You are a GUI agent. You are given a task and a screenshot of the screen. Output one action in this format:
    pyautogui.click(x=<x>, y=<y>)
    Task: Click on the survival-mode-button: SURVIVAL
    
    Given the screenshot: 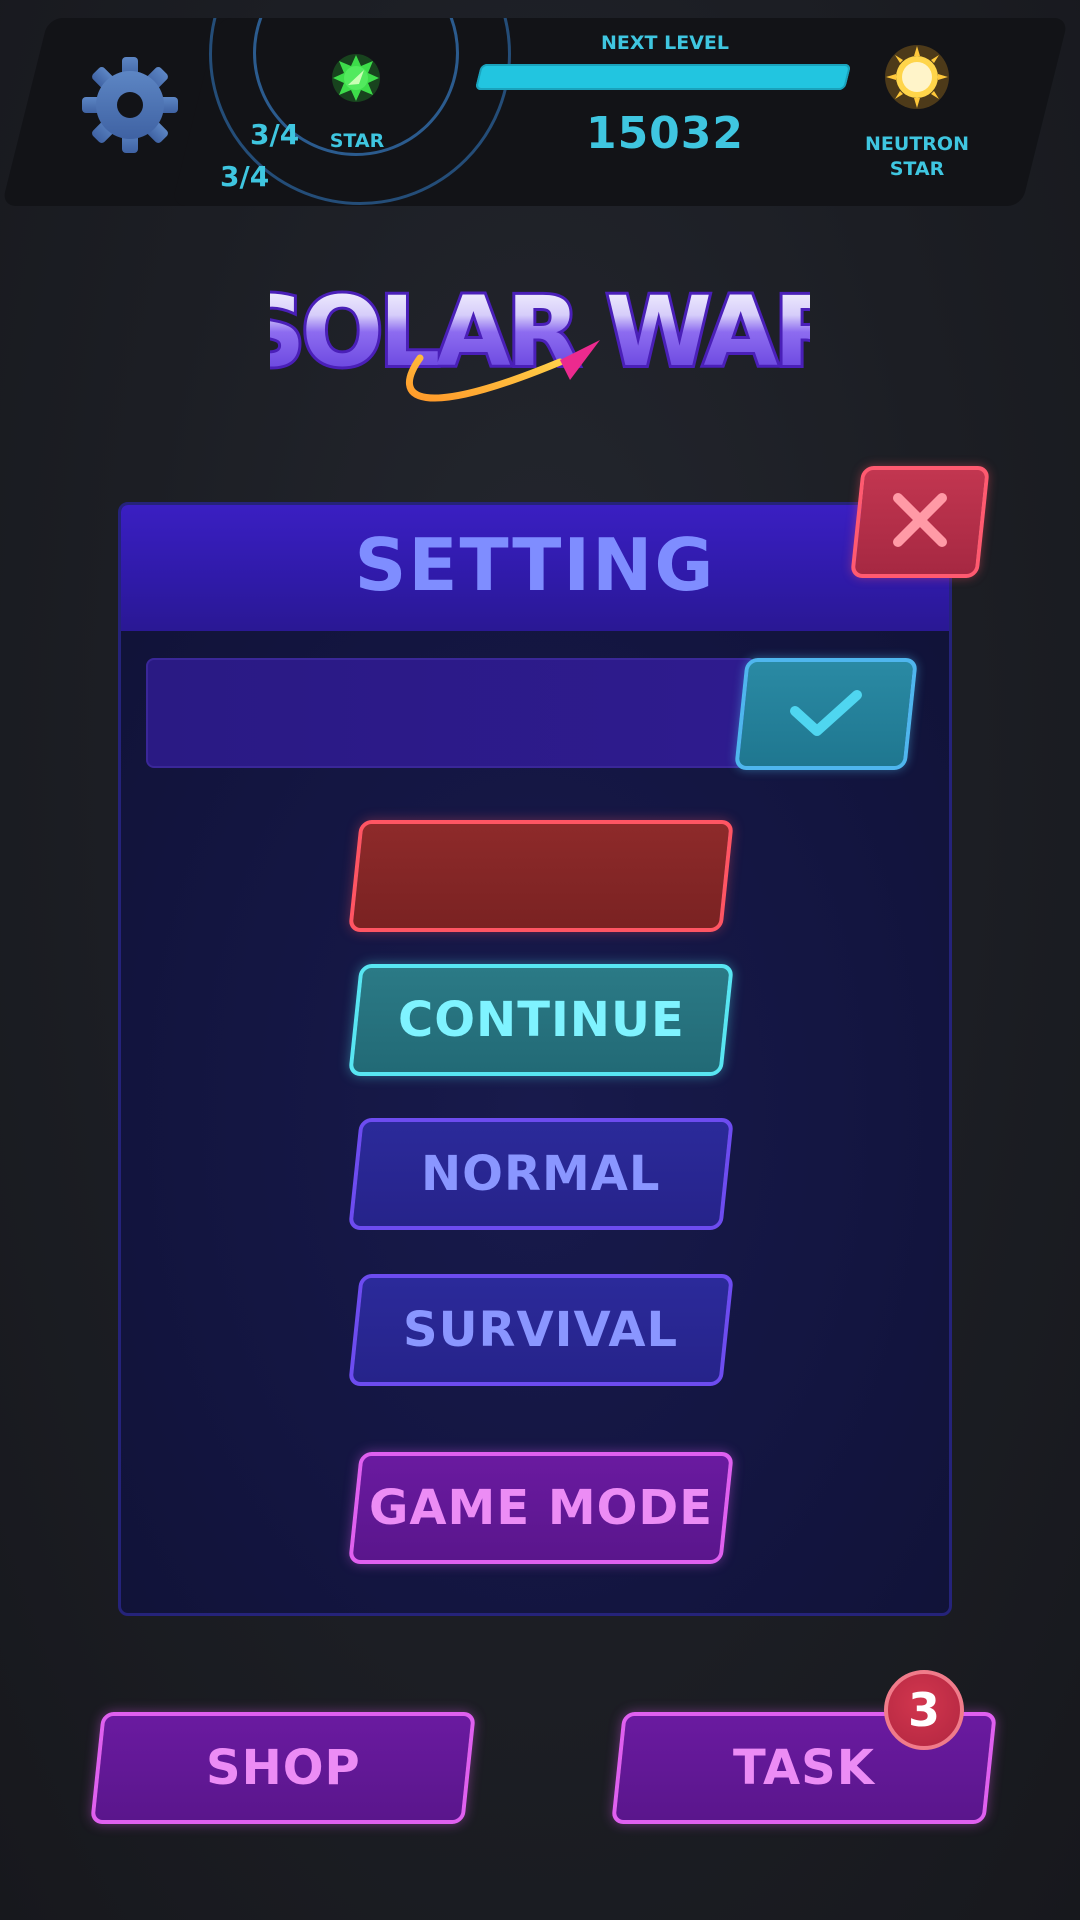 What is the action you would take?
    pyautogui.click(x=541, y=1330)
    